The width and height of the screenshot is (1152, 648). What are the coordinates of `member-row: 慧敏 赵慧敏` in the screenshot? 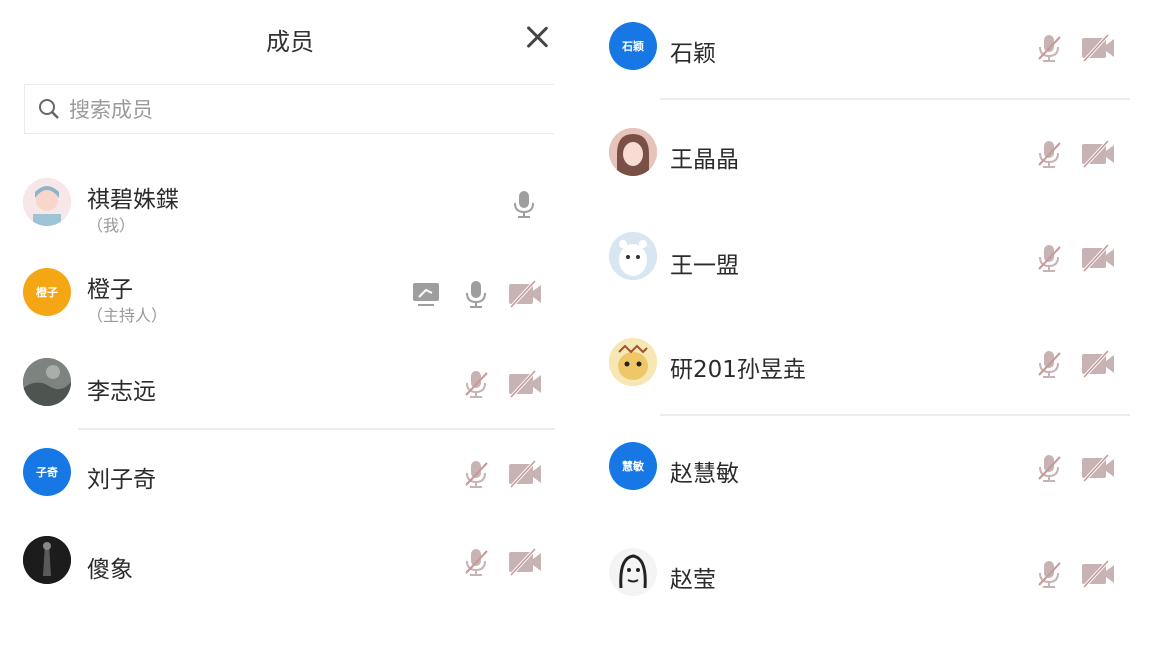 It's located at (870, 470).